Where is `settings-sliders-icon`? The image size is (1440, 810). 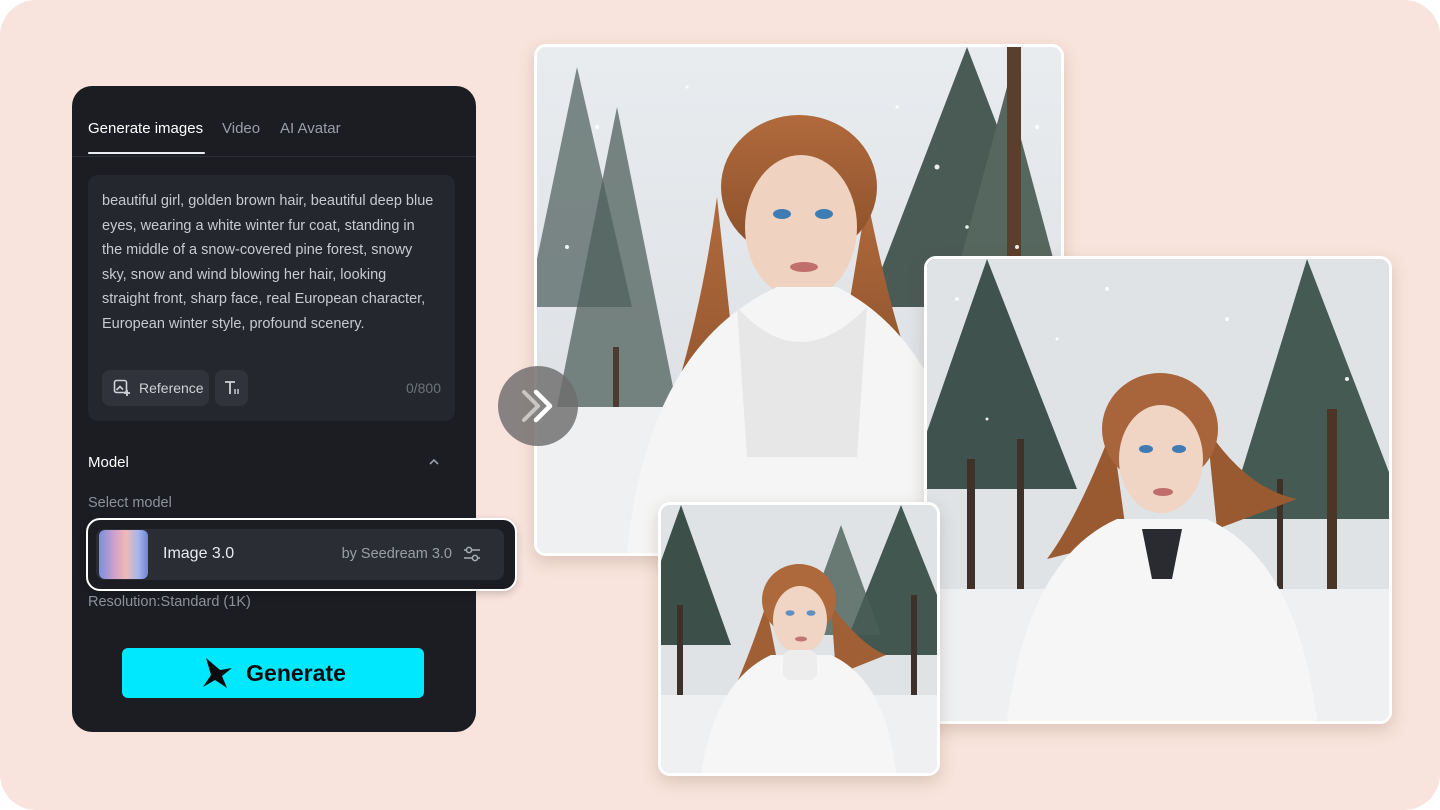
settings-sliders-icon is located at coordinates (472, 554).